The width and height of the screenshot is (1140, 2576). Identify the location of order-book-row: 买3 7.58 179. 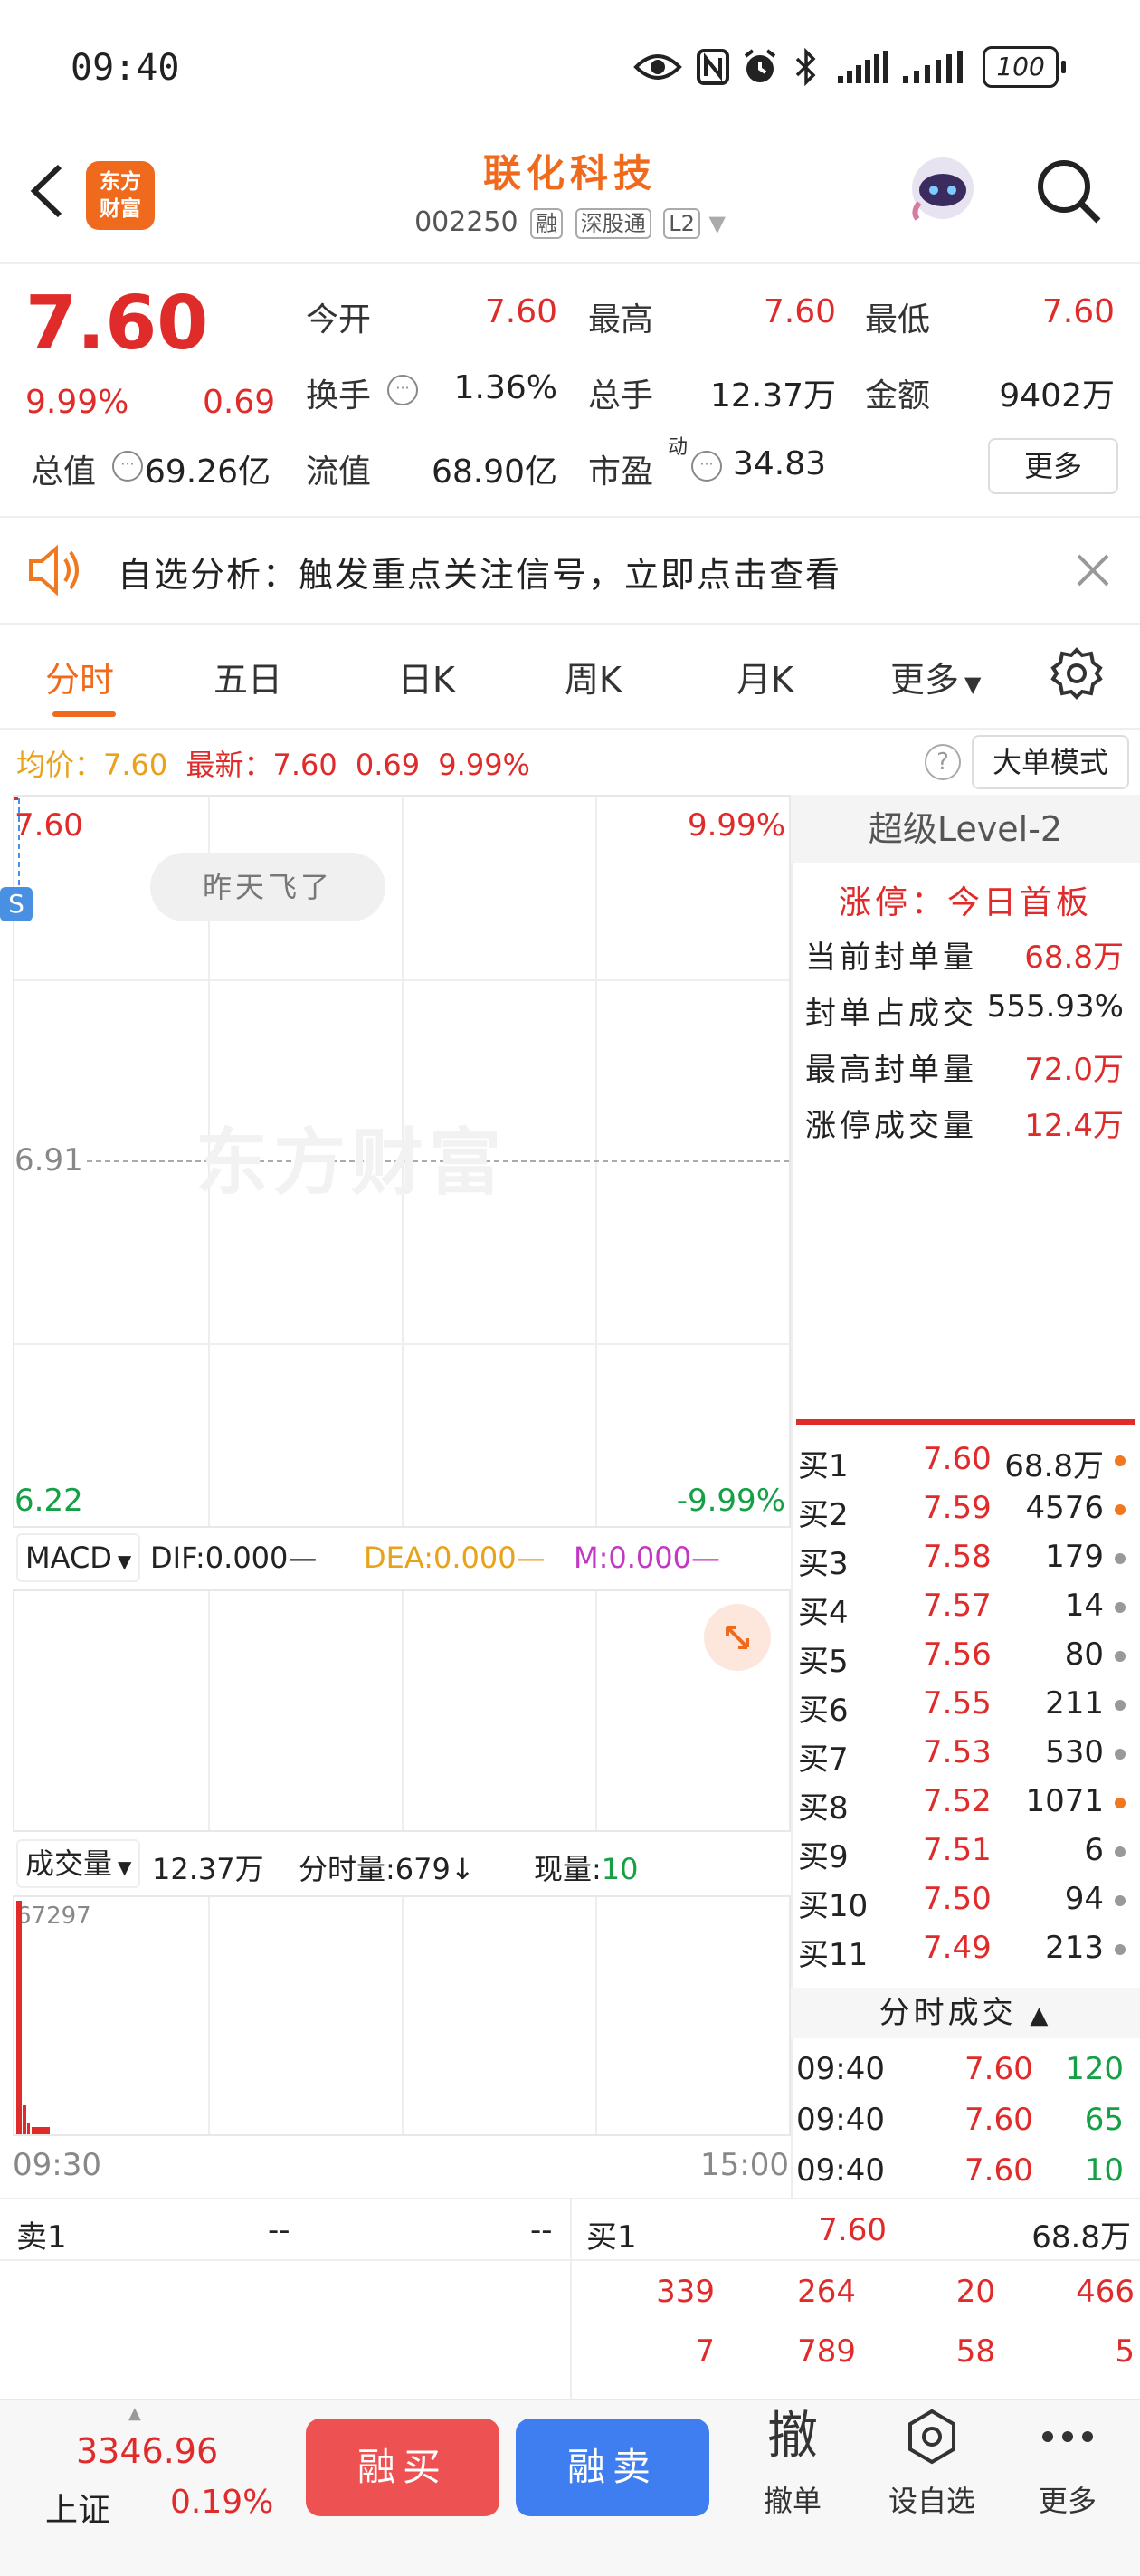
(963, 1563).